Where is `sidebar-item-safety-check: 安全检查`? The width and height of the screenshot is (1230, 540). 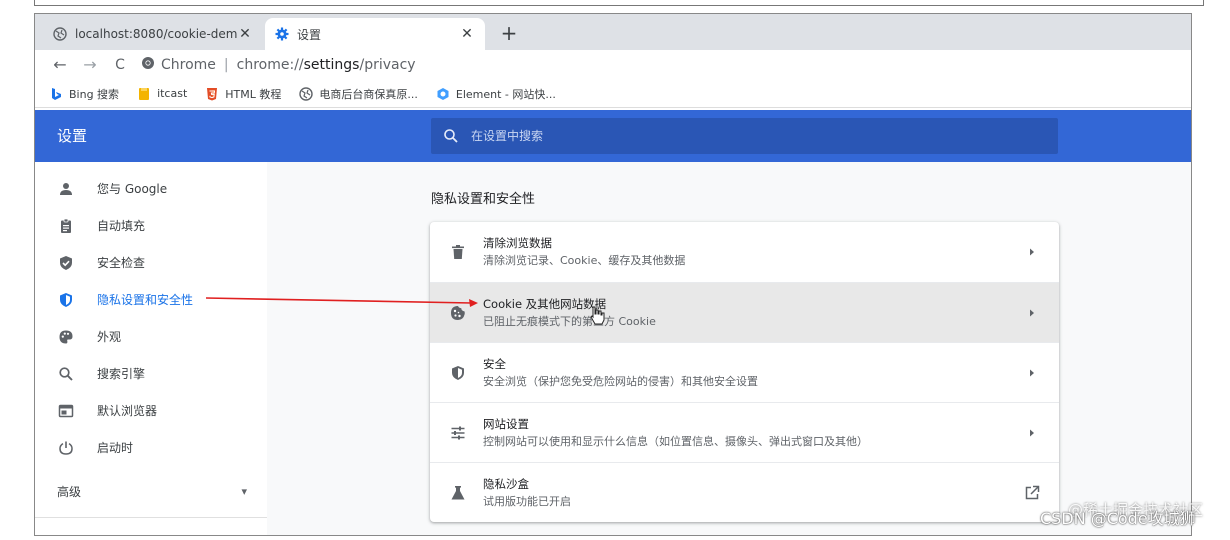 sidebar-item-safety-check: 安全检查 is located at coordinates (151, 262).